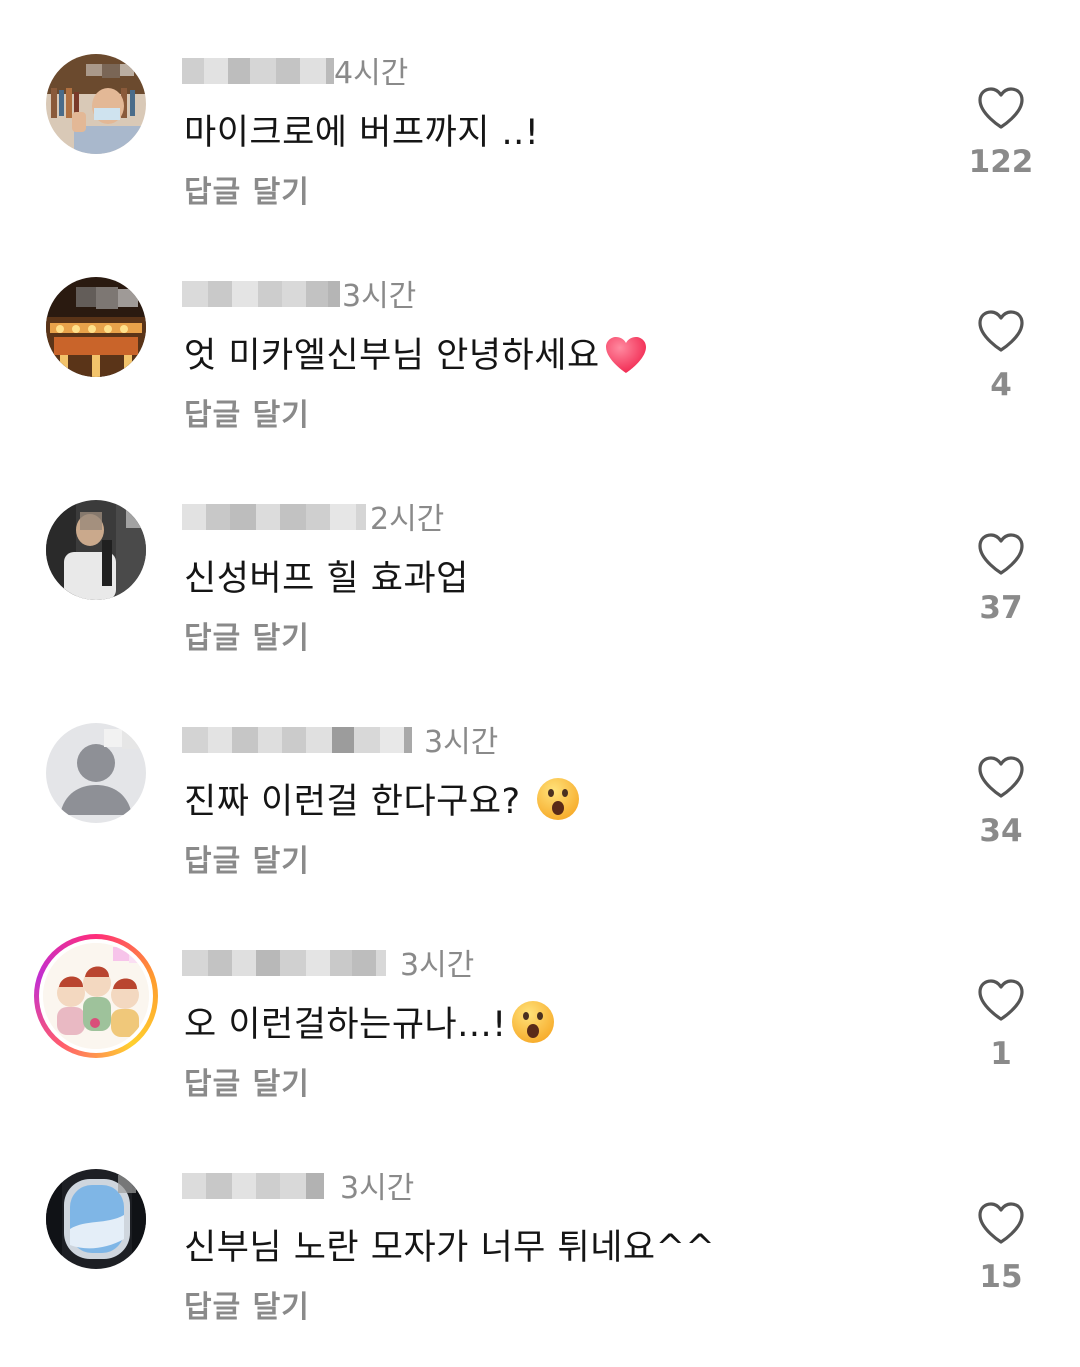  Describe the element at coordinates (1001, 1248) in the screenshot. I see `like-button: 15` at that location.